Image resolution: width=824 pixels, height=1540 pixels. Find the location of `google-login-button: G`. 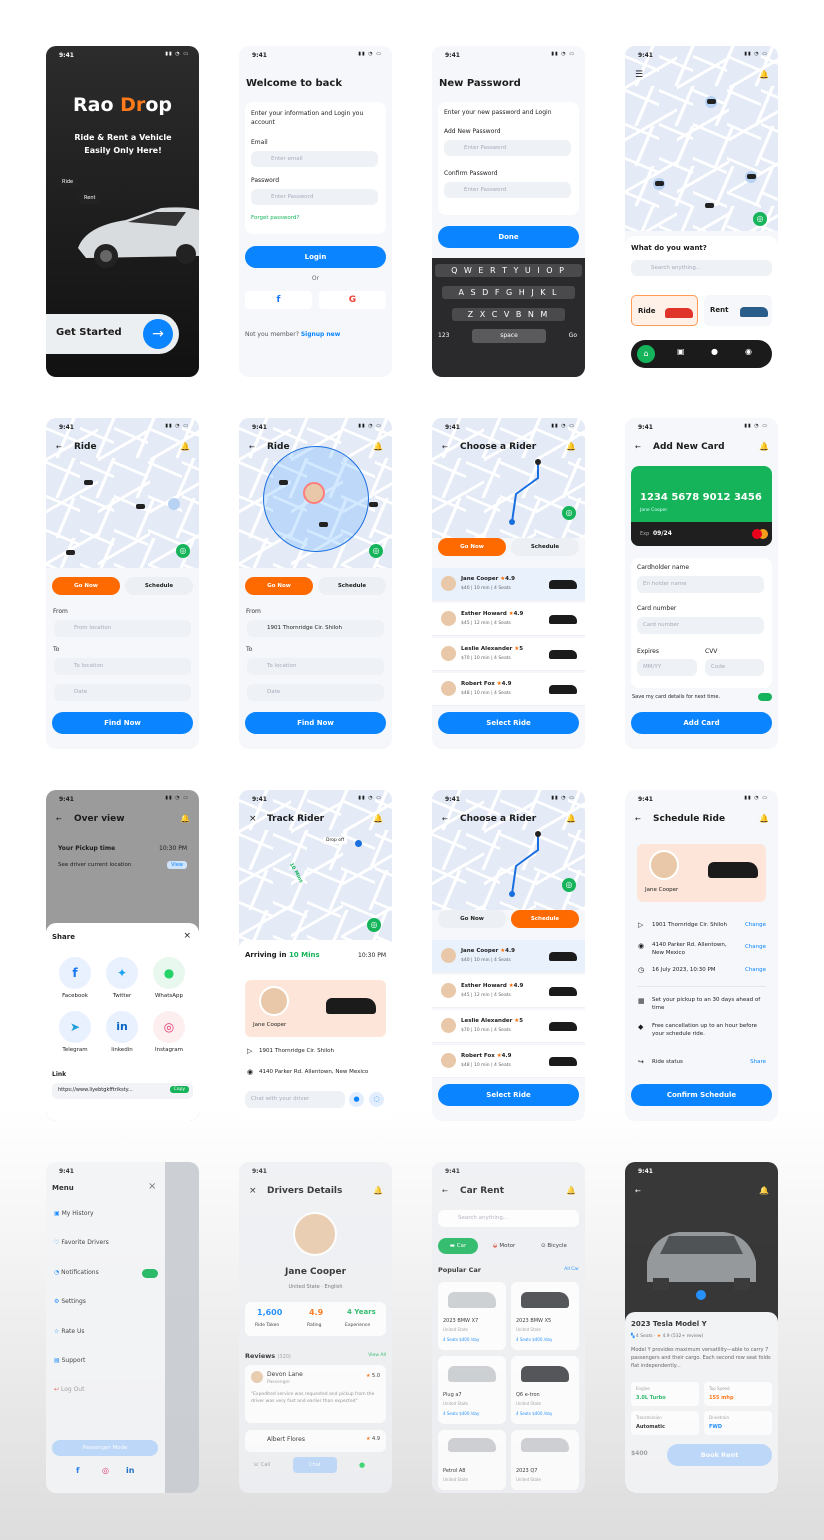

google-login-button: G is located at coordinates (352, 300).